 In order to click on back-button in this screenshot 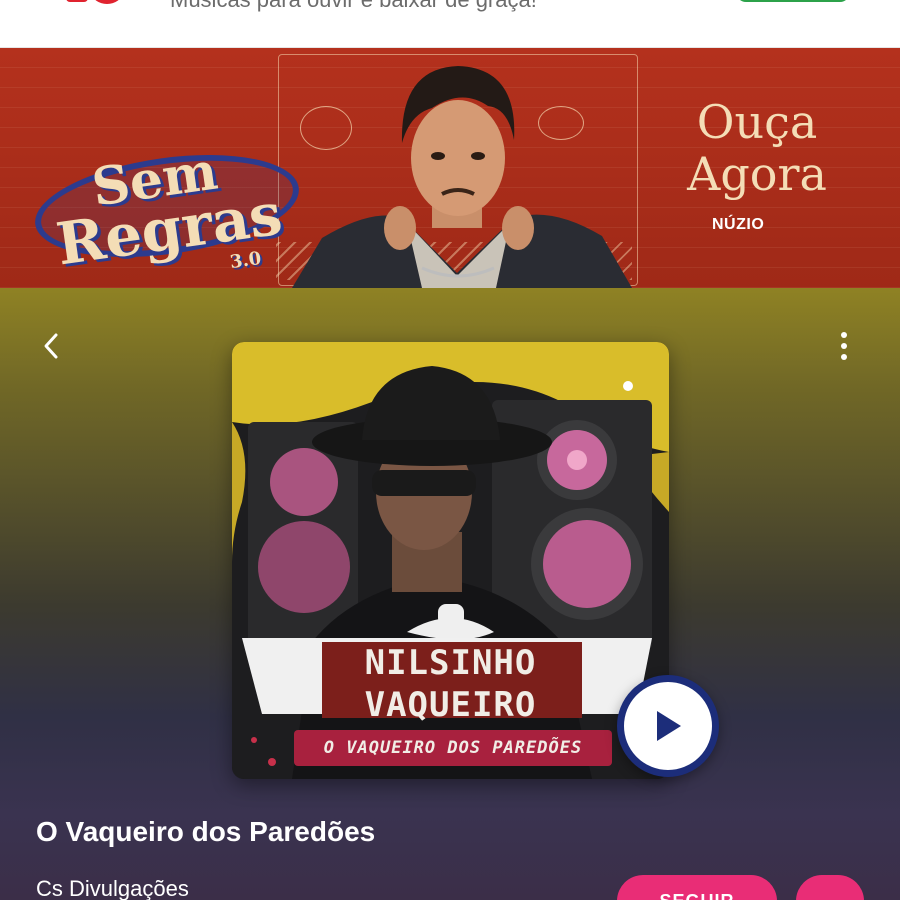, I will do `click(52, 346)`.